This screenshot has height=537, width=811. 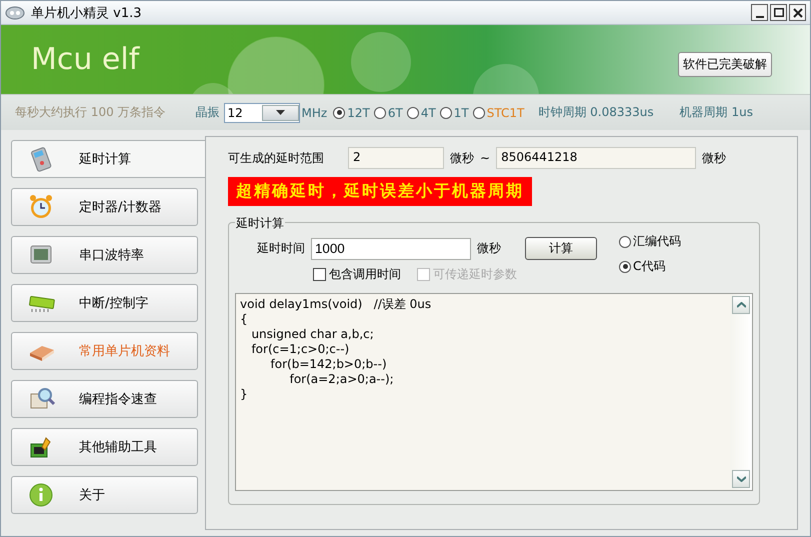 I want to click on unit-label: MHz, so click(x=315, y=113).